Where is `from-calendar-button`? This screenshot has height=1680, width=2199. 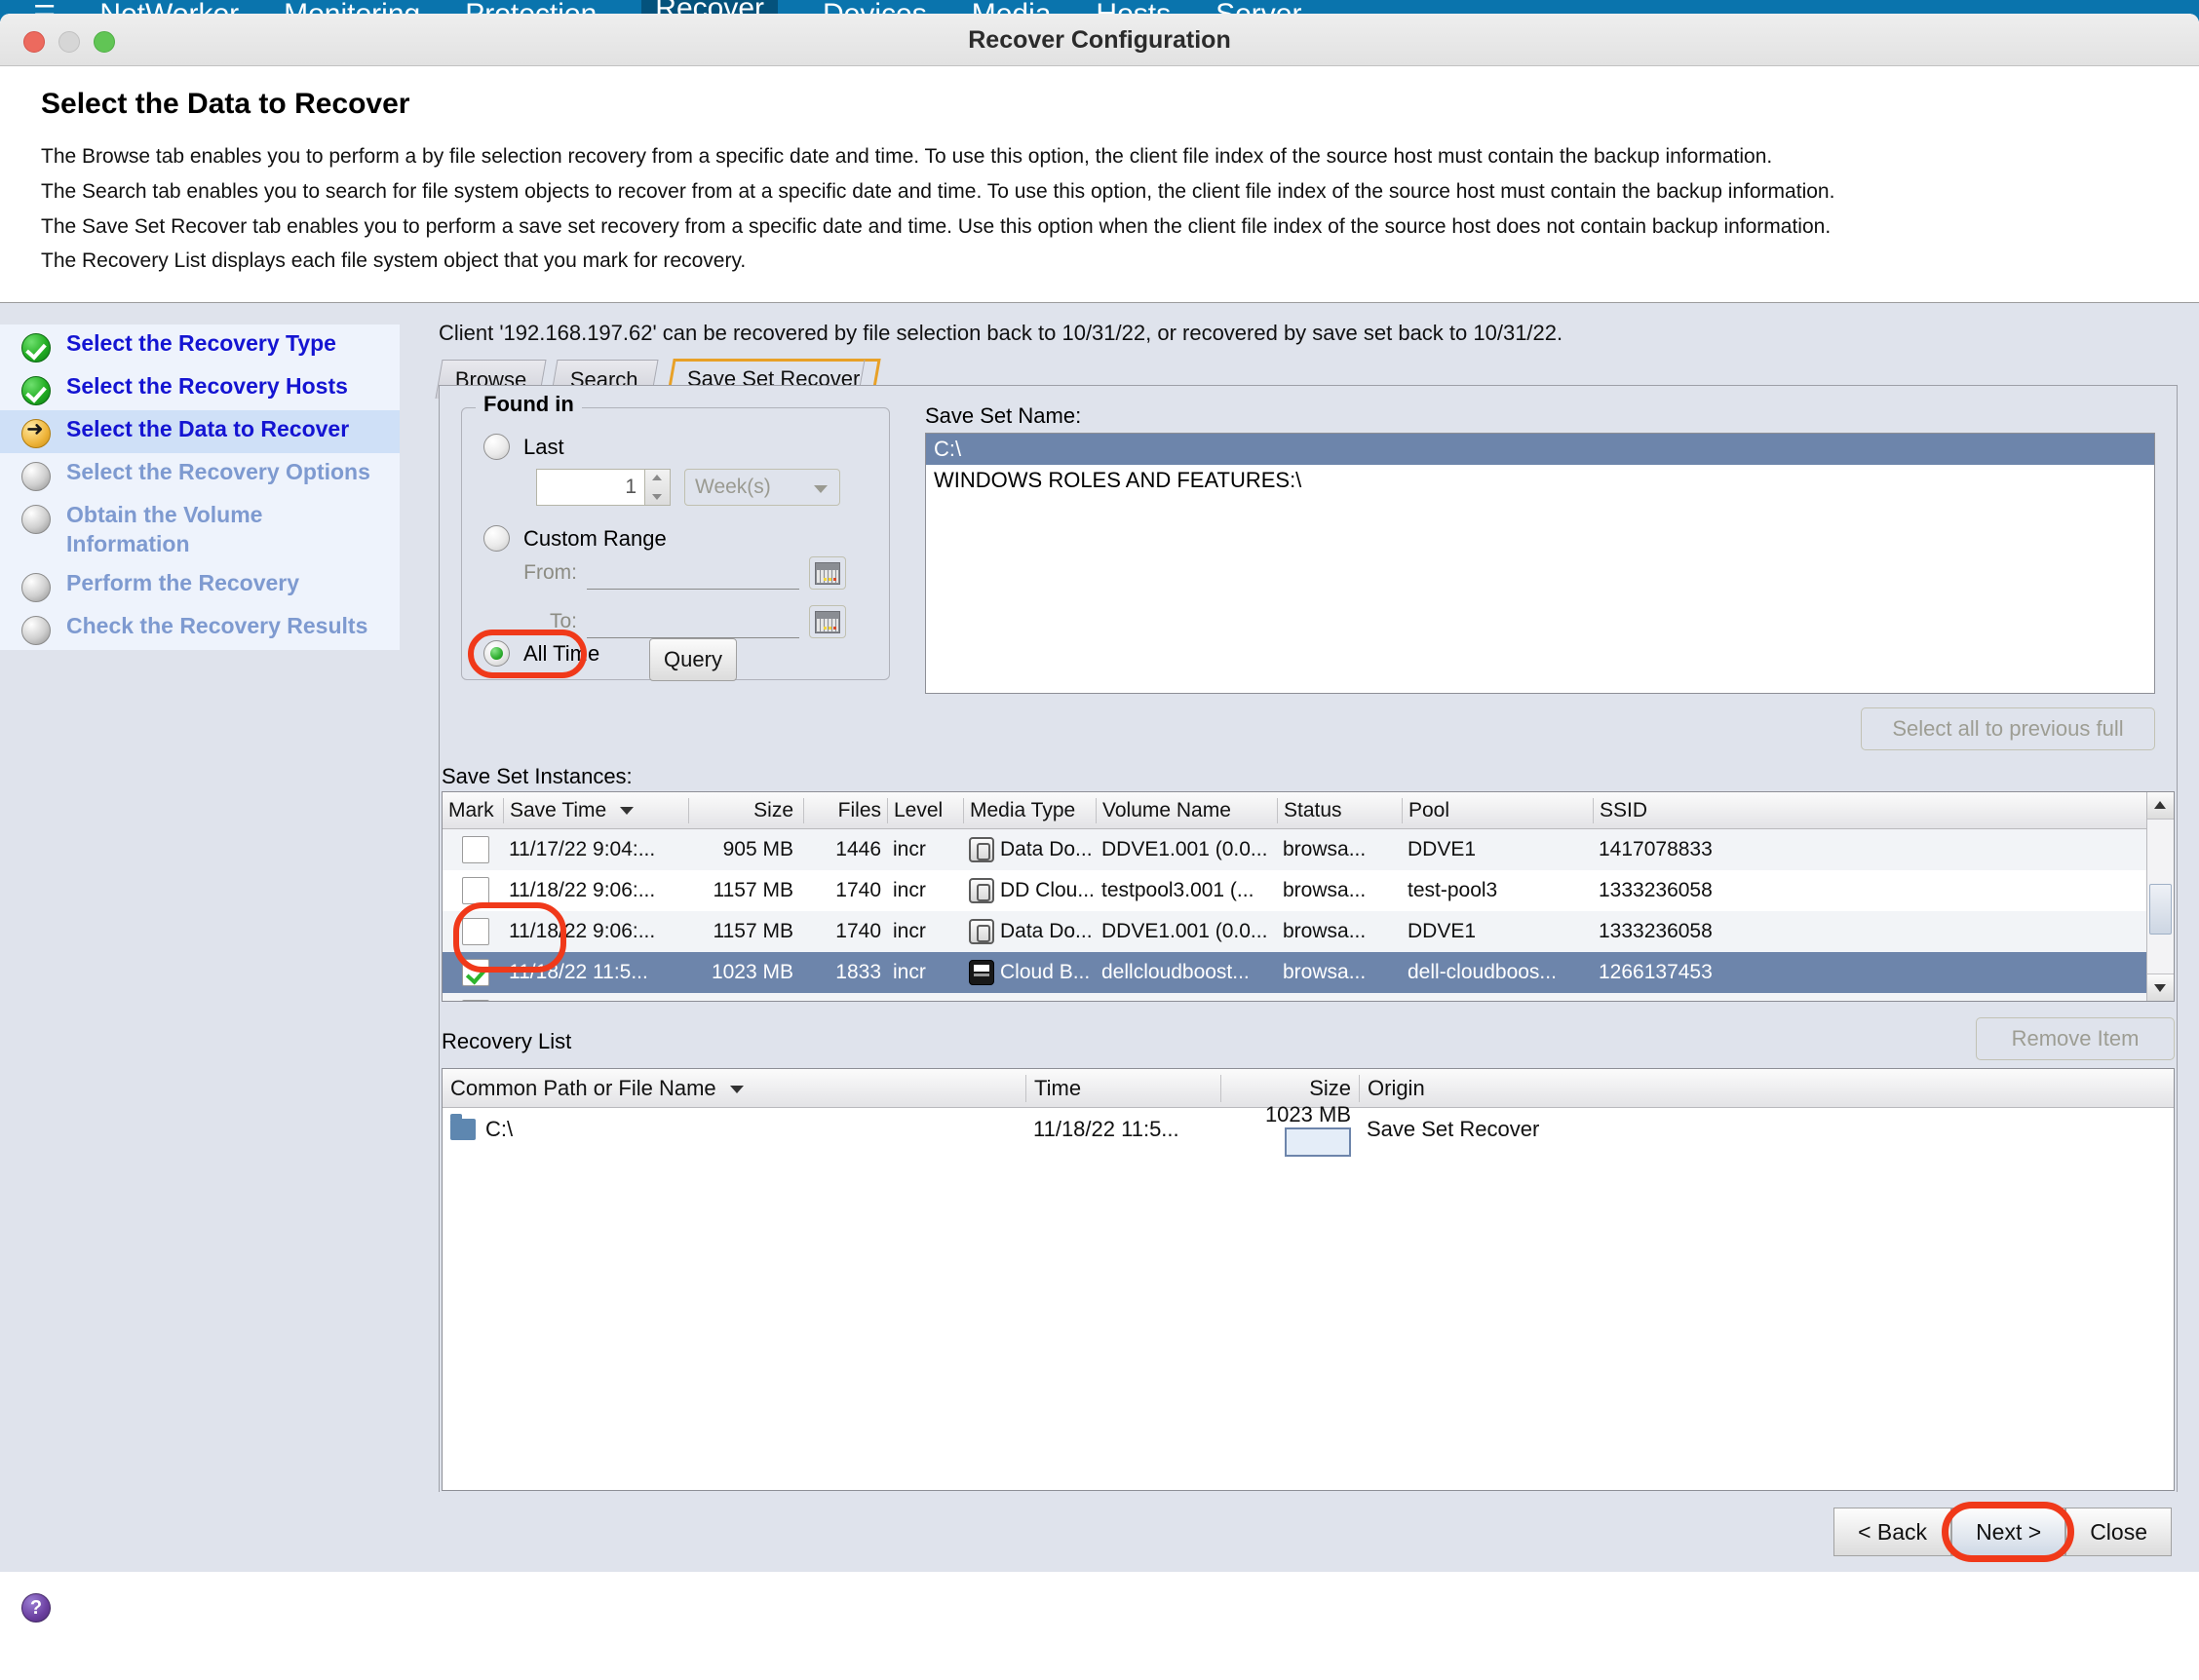
from-calendar-button is located at coordinates (828, 573).